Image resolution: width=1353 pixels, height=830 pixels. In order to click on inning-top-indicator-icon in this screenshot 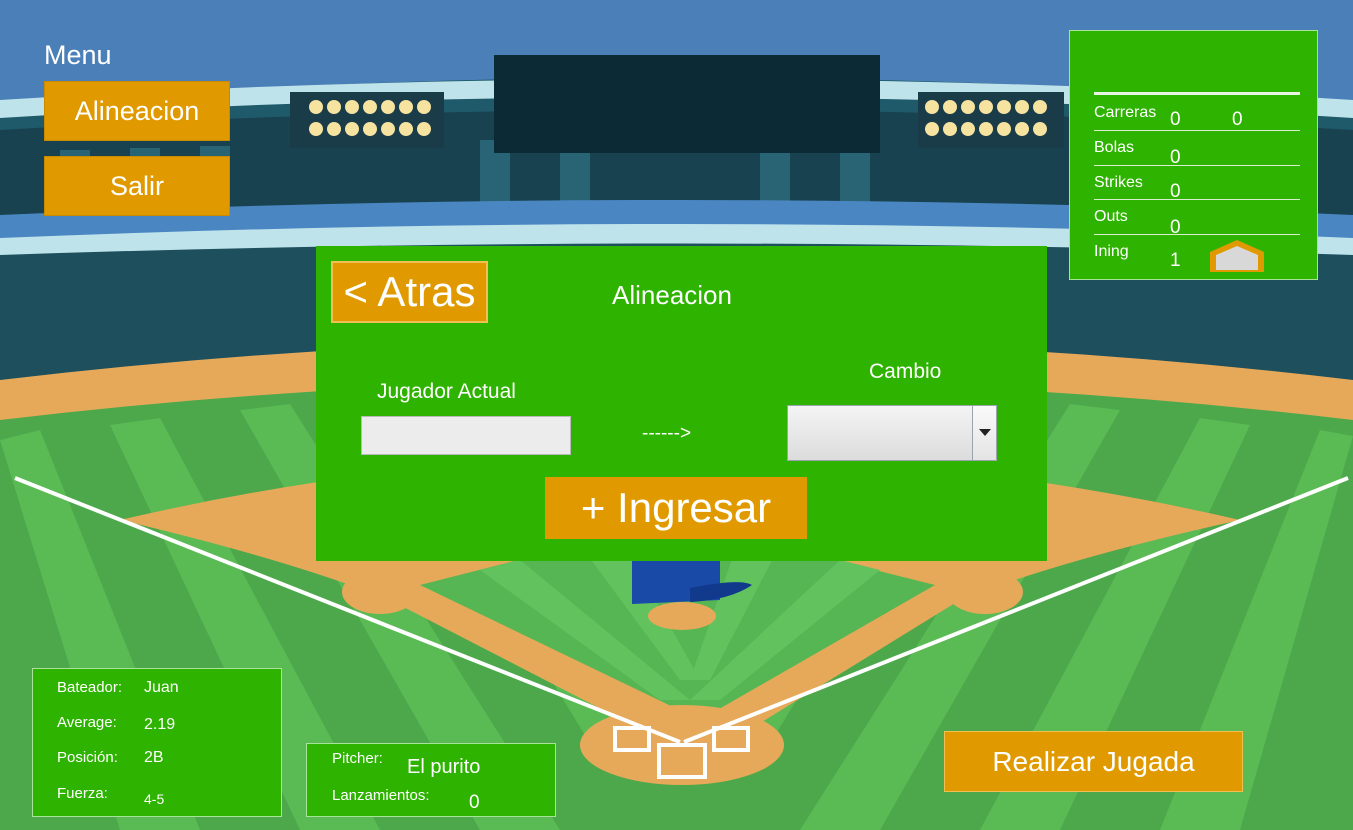, I will do `click(1237, 256)`.